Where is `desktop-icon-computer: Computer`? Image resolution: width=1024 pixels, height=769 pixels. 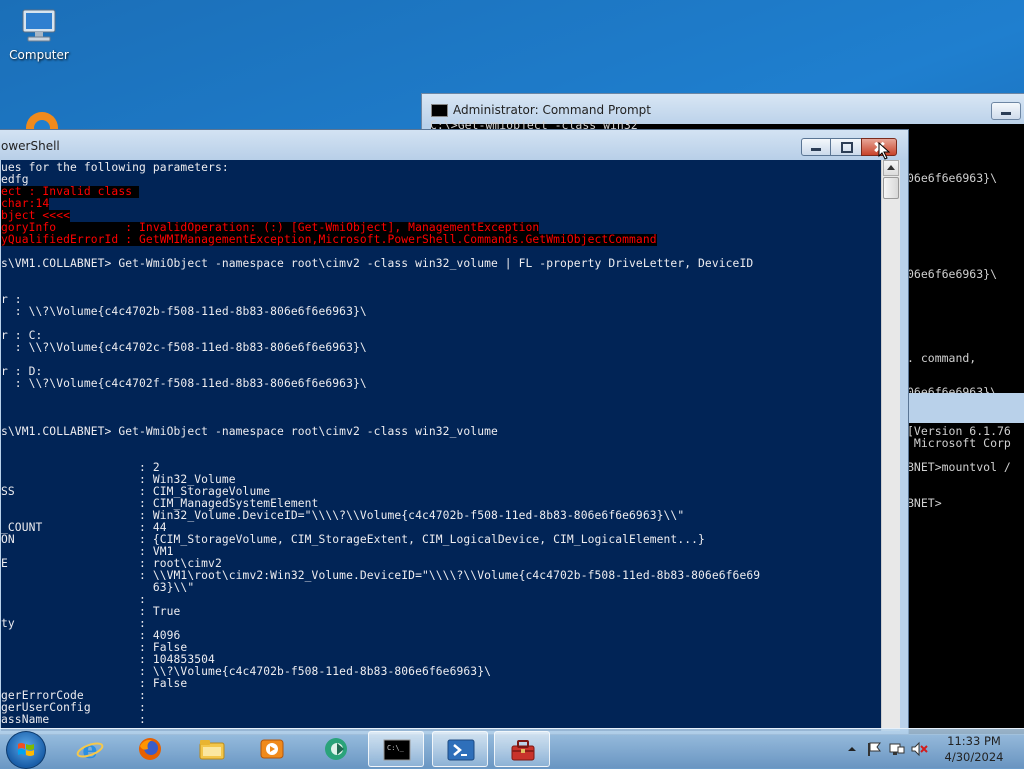
desktop-icon-computer: Computer is located at coordinates (39, 35).